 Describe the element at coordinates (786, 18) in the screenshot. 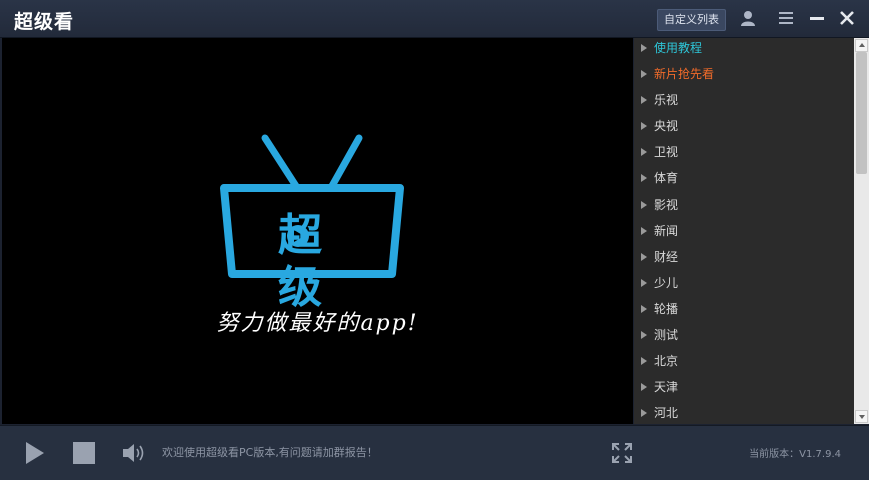

I see `menu-icon` at that location.